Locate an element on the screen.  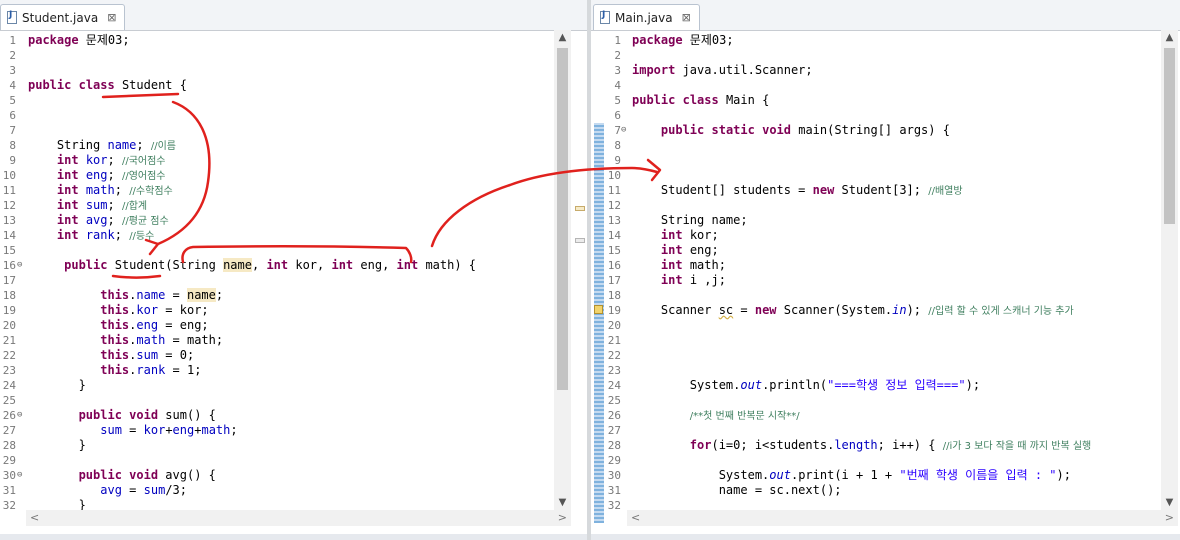
code-text: this.sum = 0; is located at coordinates (111, 355).